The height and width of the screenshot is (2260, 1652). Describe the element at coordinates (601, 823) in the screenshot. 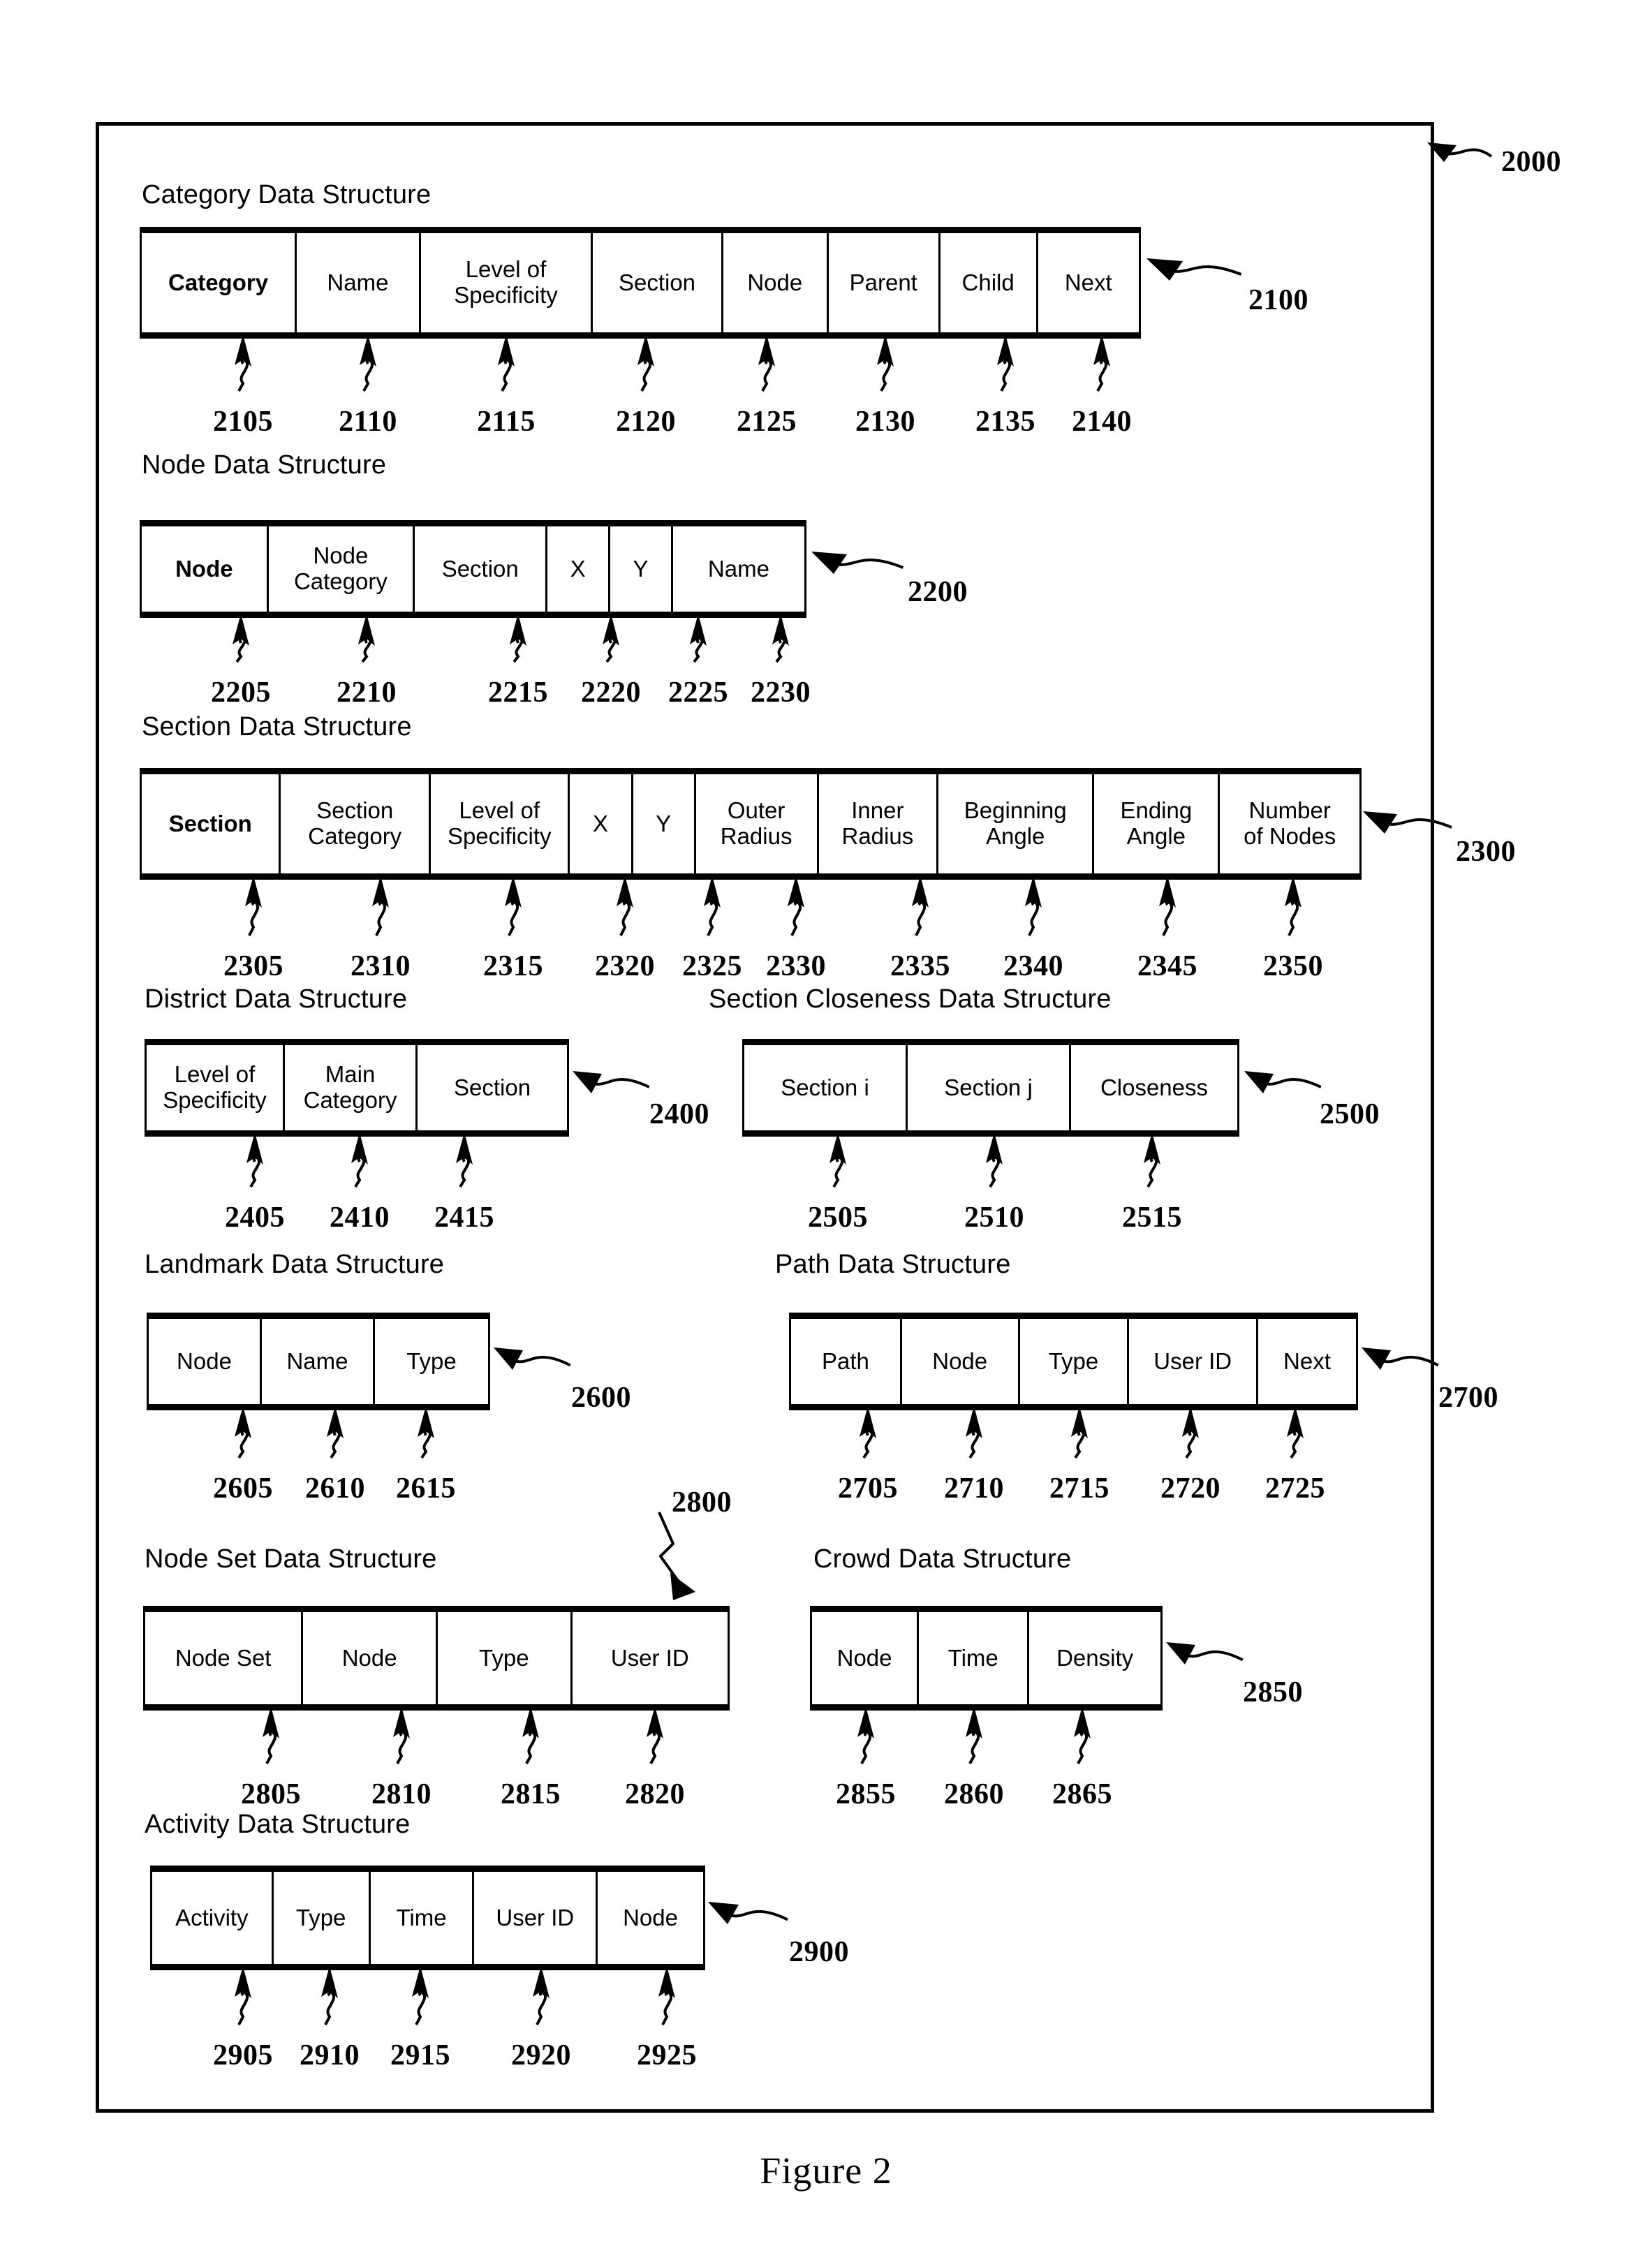

I see `field-section-3: X` at that location.